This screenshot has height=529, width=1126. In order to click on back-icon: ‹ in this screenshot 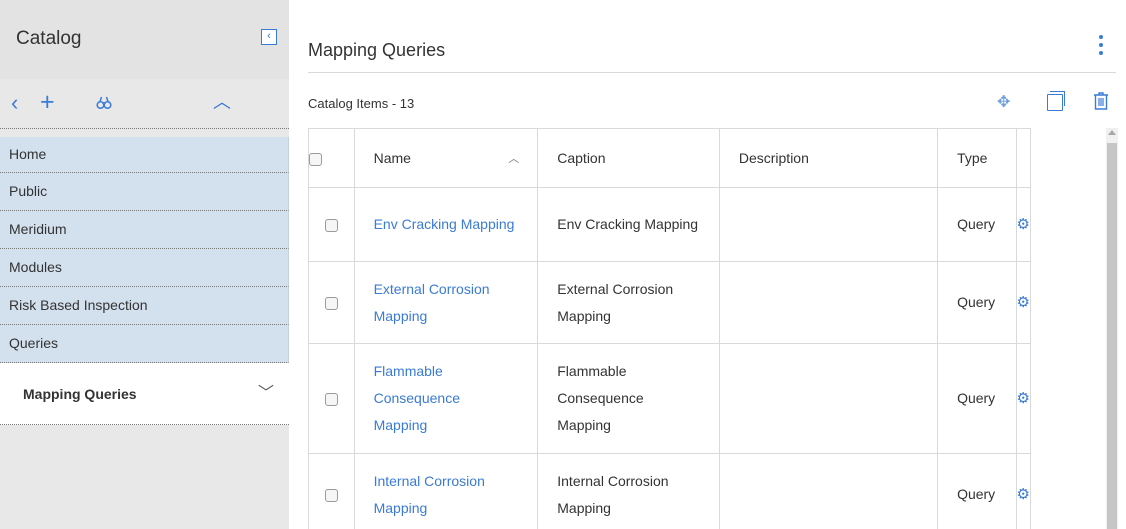, I will do `click(14, 103)`.